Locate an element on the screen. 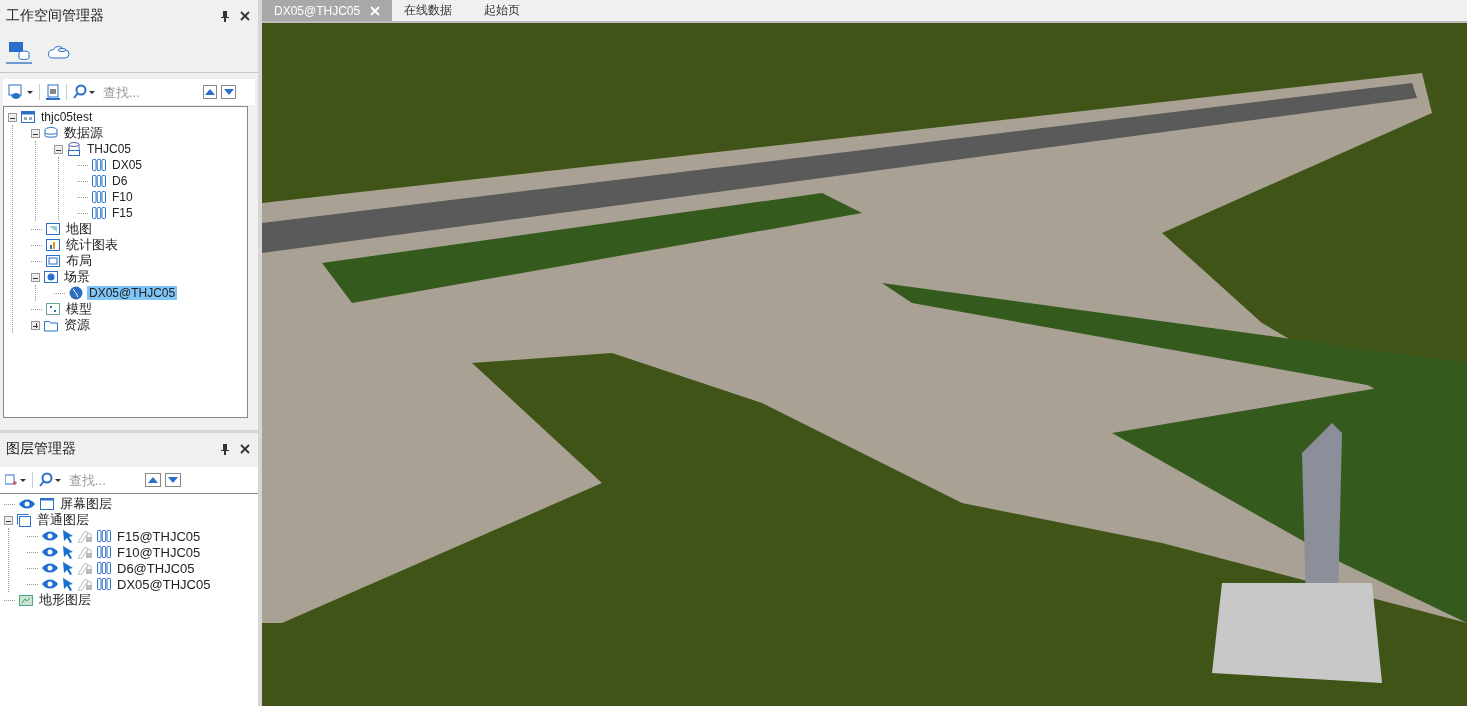  tree-item: 地图 is located at coordinates (79, 229).